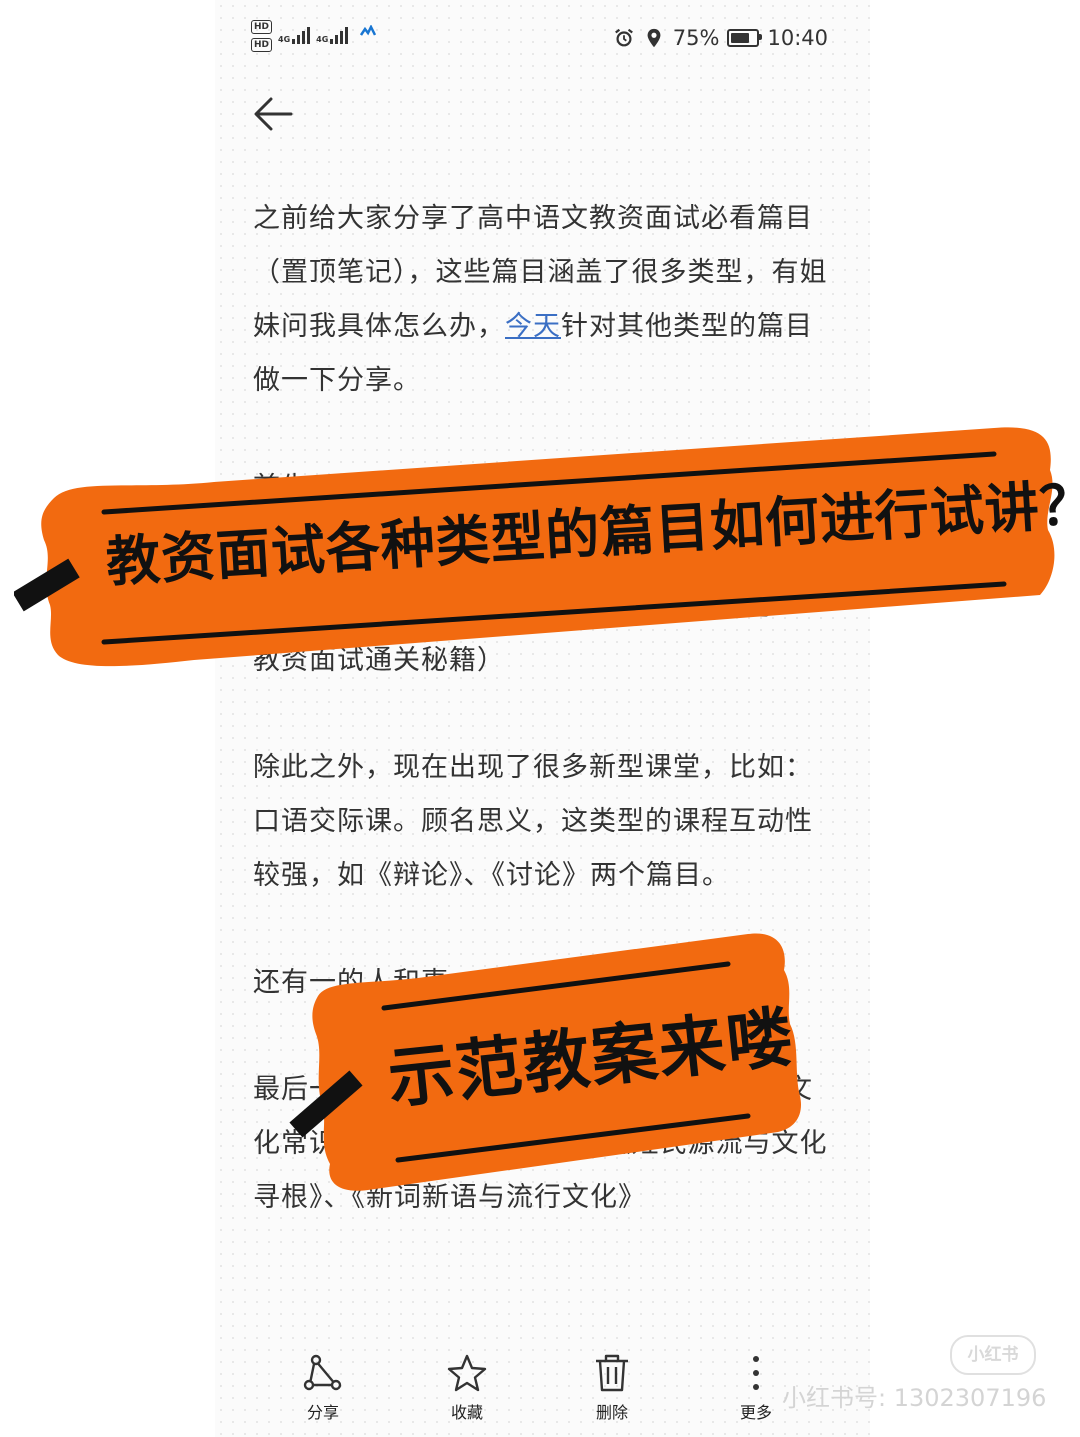 Image resolution: width=1080 pixels, height=1437 pixels. I want to click on watermark-id: 小红书号: 1302307196, so click(914, 1398).